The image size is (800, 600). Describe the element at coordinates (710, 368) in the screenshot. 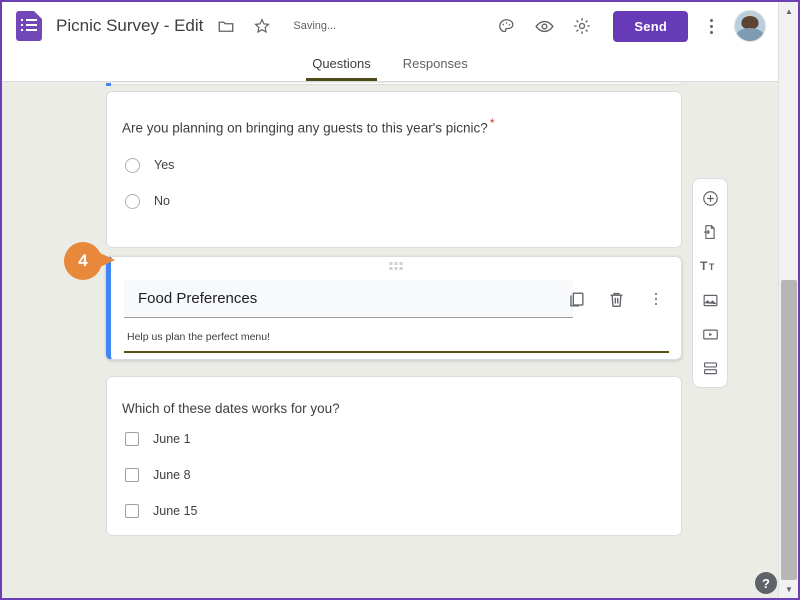

I see `add-section-icon` at that location.